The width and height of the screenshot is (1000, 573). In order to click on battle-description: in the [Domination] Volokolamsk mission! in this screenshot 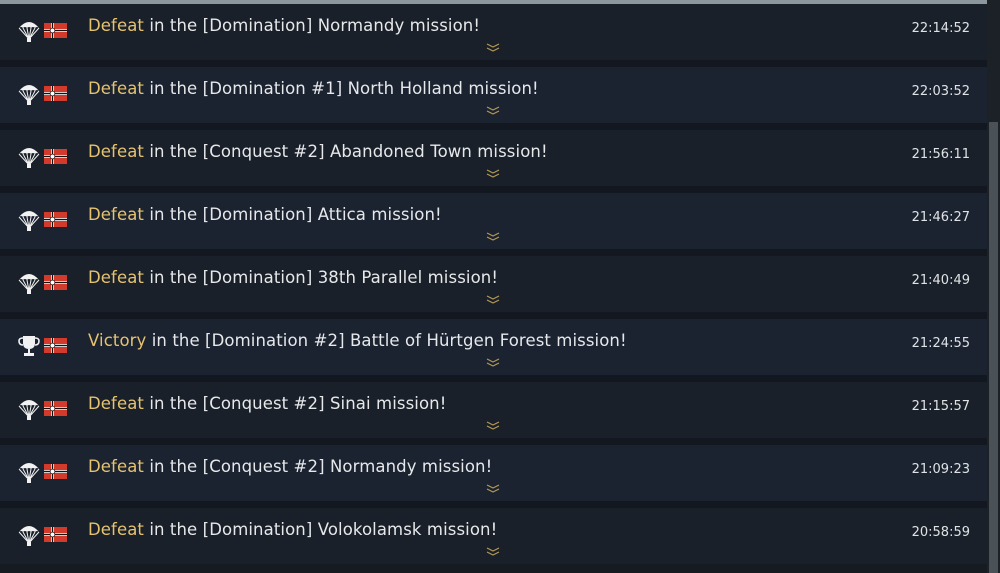, I will do `click(321, 529)`.